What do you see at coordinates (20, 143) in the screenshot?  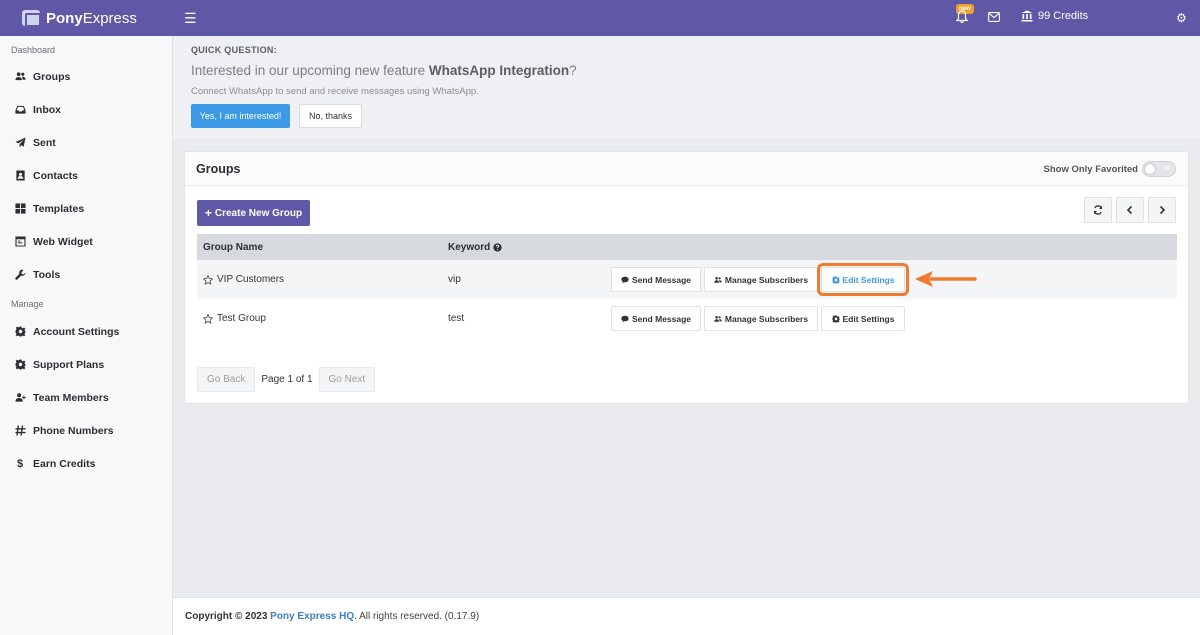 I see `paper-plane-icon` at bounding box center [20, 143].